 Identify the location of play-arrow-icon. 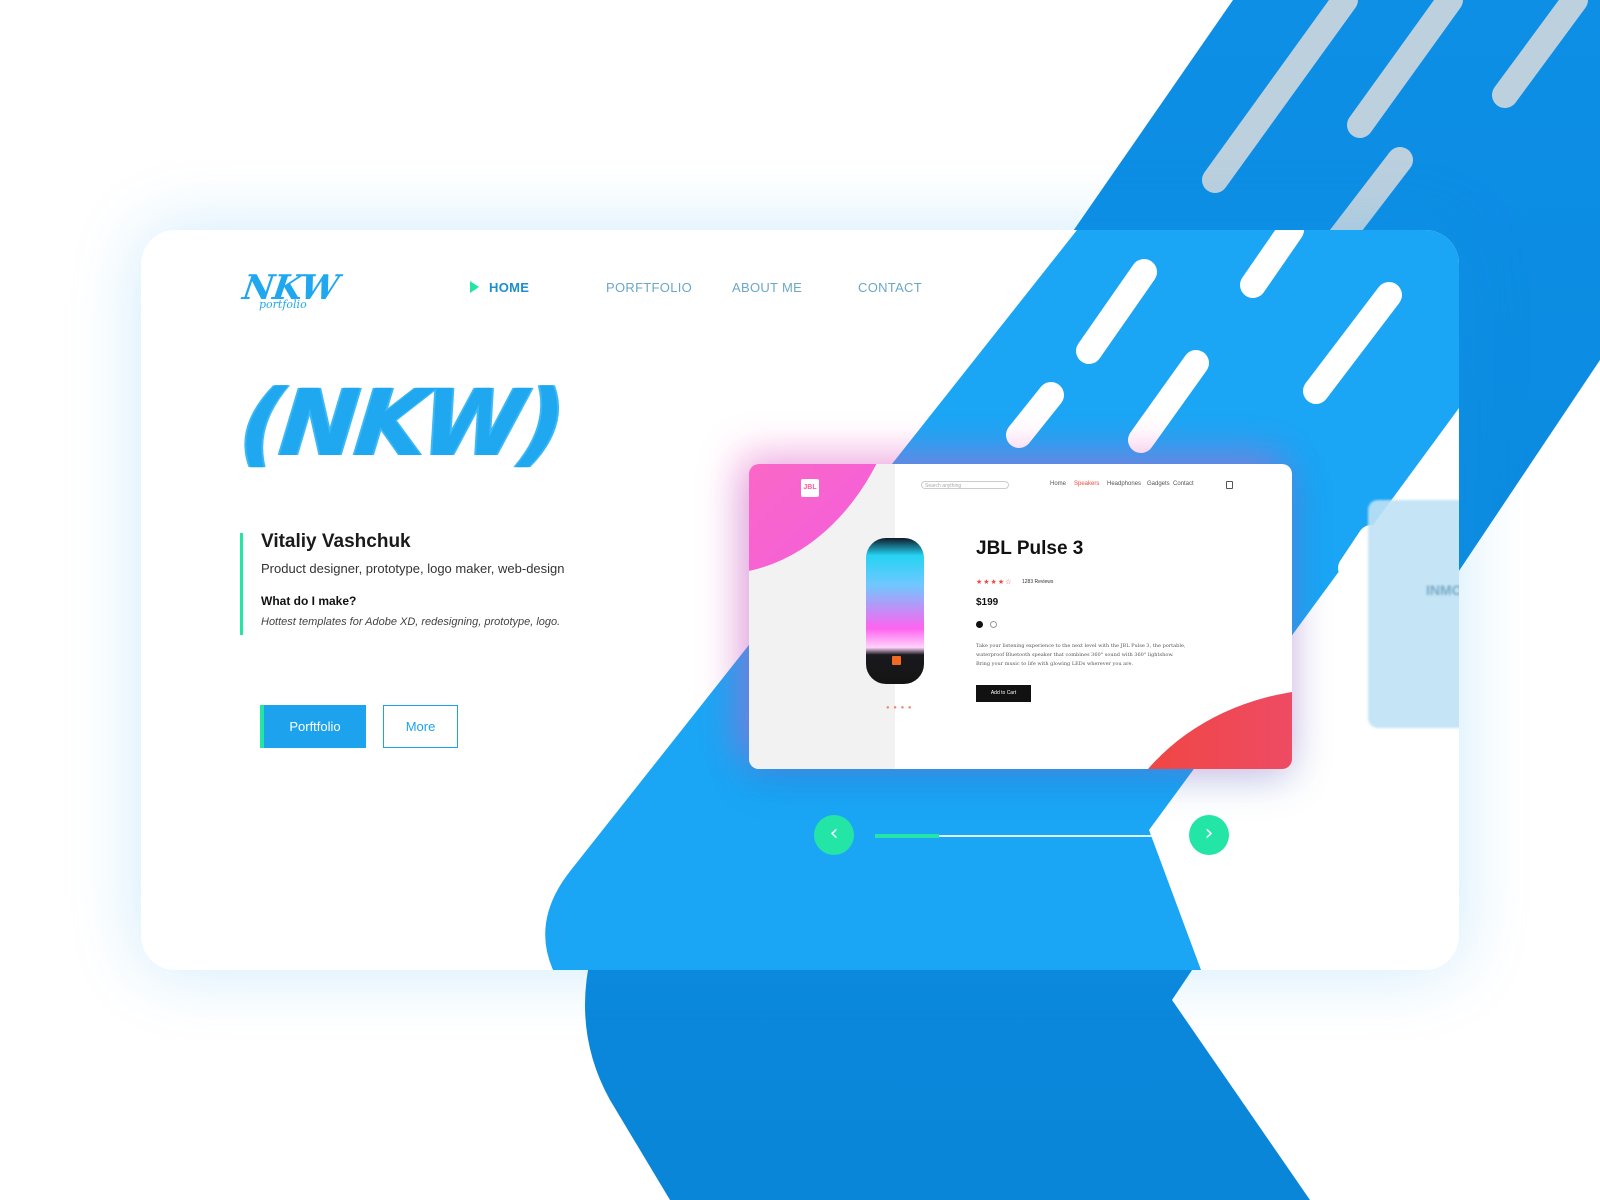
(474, 287).